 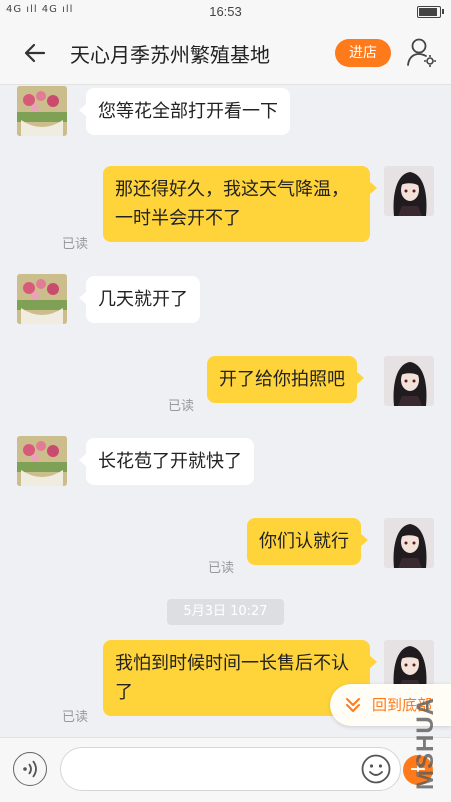 What do you see at coordinates (430, 12) in the screenshot?
I see `battery-icon` at bounding box center [430, 12].